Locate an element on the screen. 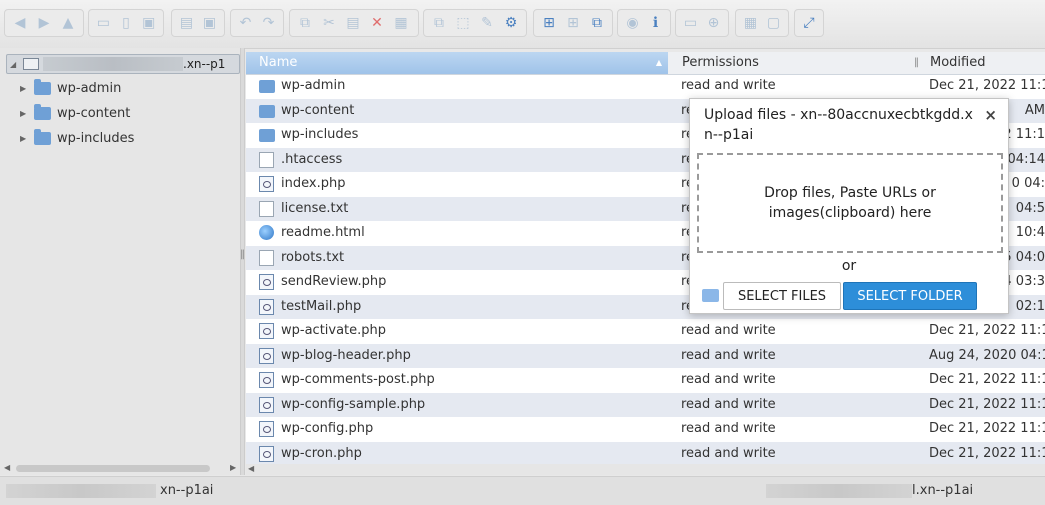  tree-item-wp-includes: ▶ wp-includes is located at coordinates (77, 138).